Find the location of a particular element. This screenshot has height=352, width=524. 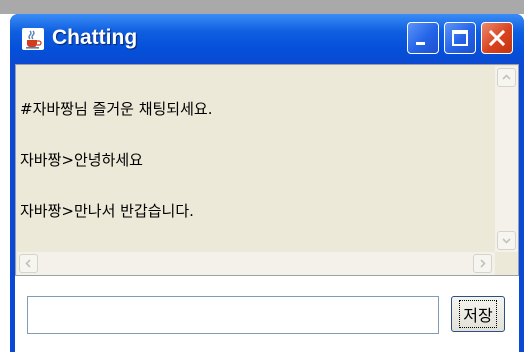

chevron-down-icon is located at coordinates (506, 241).